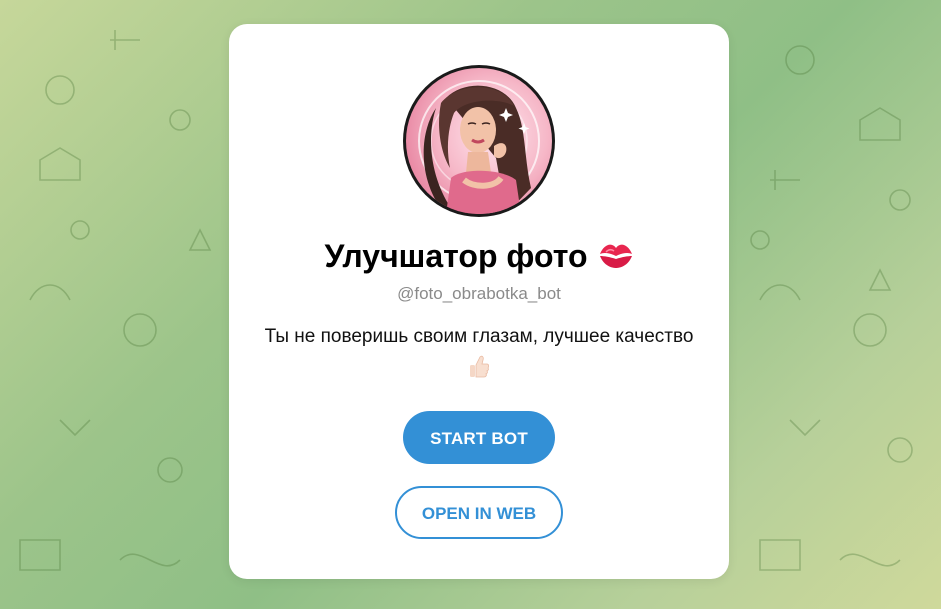 The image size is (941, 609). I want to click on bot-username: @foto_obrabotka_bot, so click(479, 294).